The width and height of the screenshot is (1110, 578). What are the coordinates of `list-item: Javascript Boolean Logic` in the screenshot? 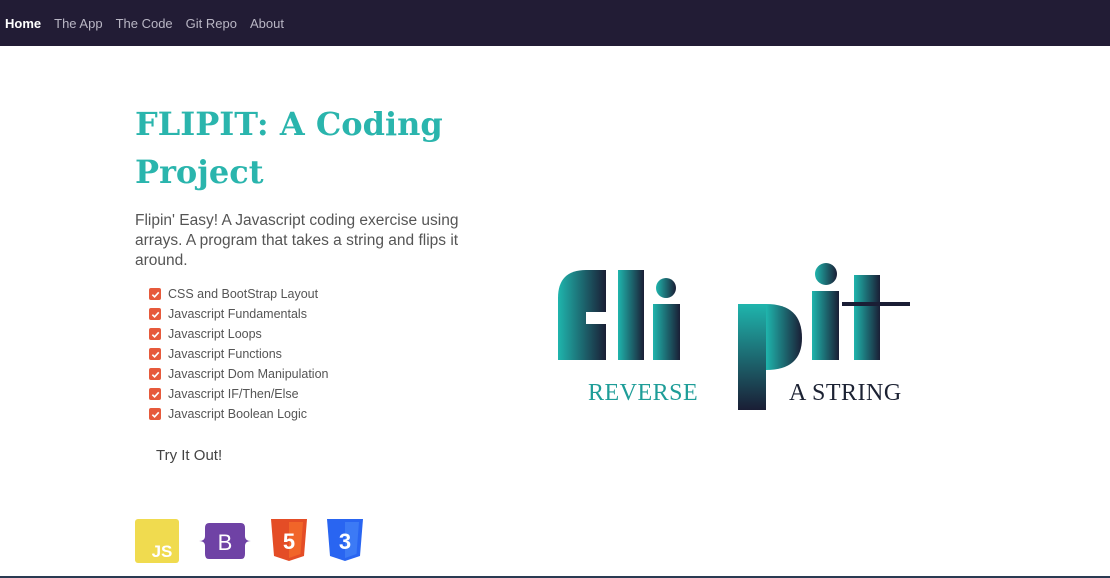 It's located at (239, 414).